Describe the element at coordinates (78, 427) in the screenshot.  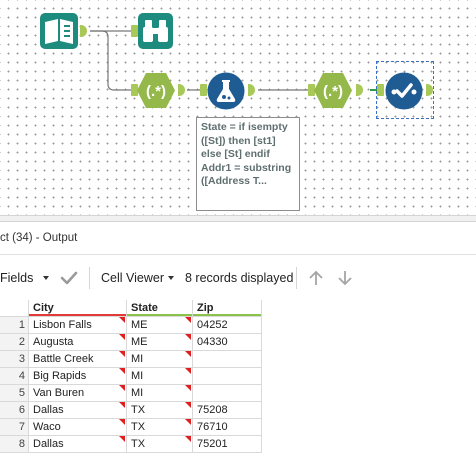
I see `city-cell: Waco` at that location.